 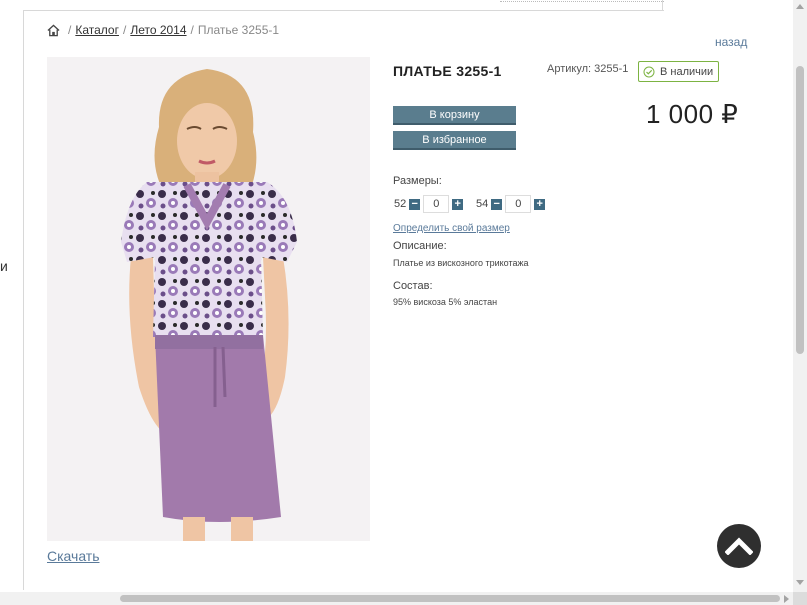 I want to click on scroll-to-top-button, so click(x=739, y=546).